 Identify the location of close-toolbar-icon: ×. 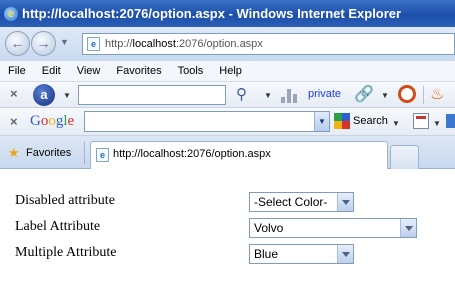
(14, 93).